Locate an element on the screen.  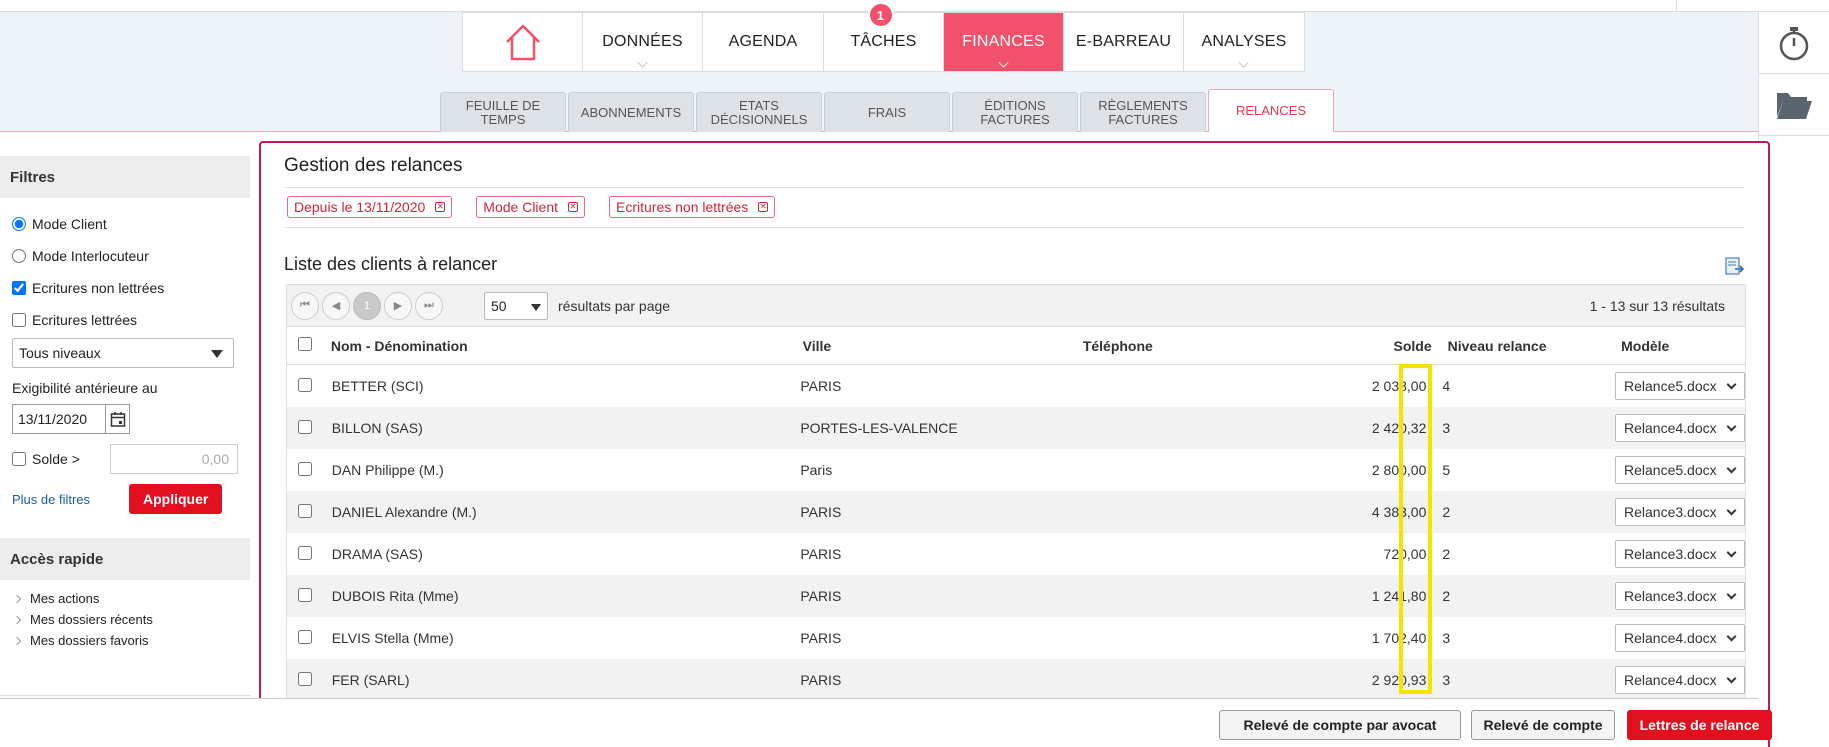
cell-nom: FER (SARL) is located at coordinates (370, 680).